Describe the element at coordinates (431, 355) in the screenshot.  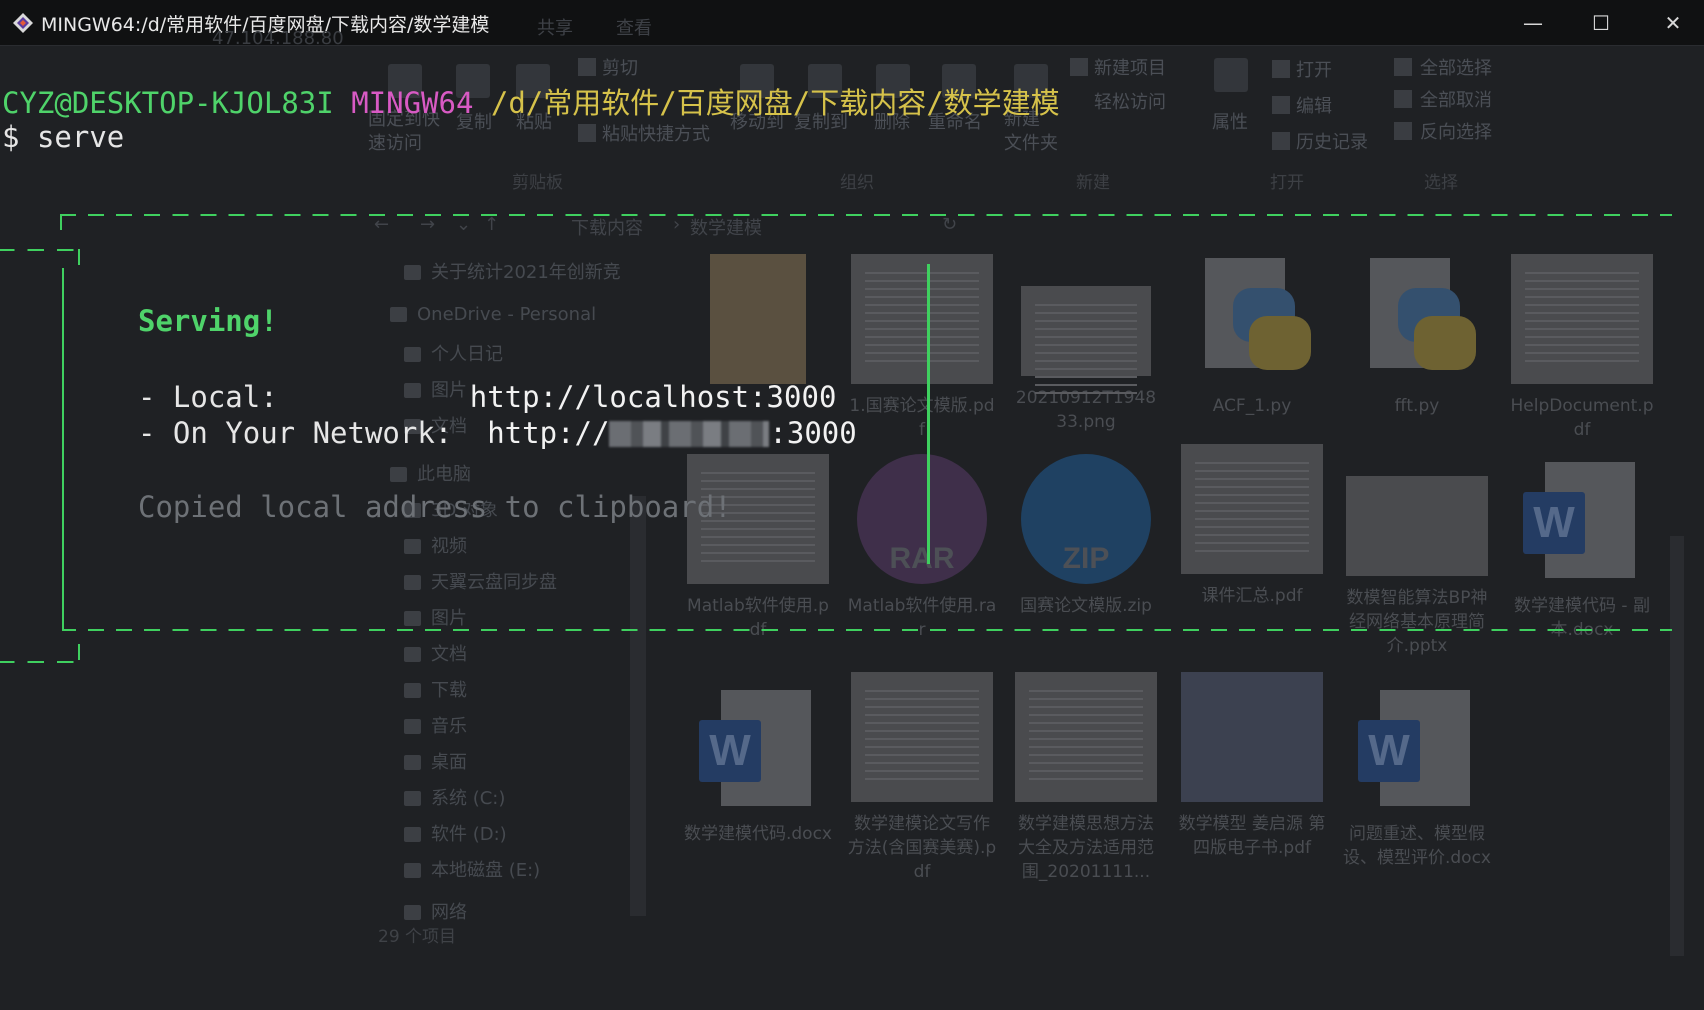
I see `nav-item: 个人日记` at that location.